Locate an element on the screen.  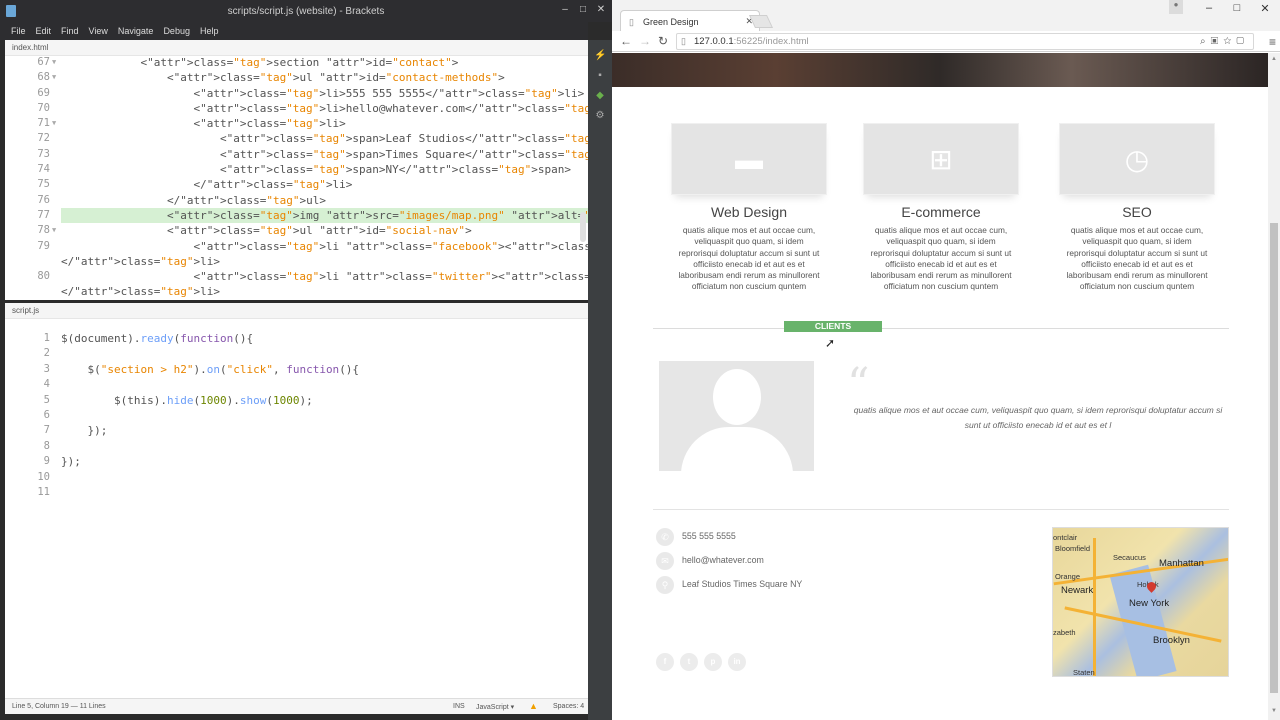
menu-file: File is located at coordinates (18, 31).